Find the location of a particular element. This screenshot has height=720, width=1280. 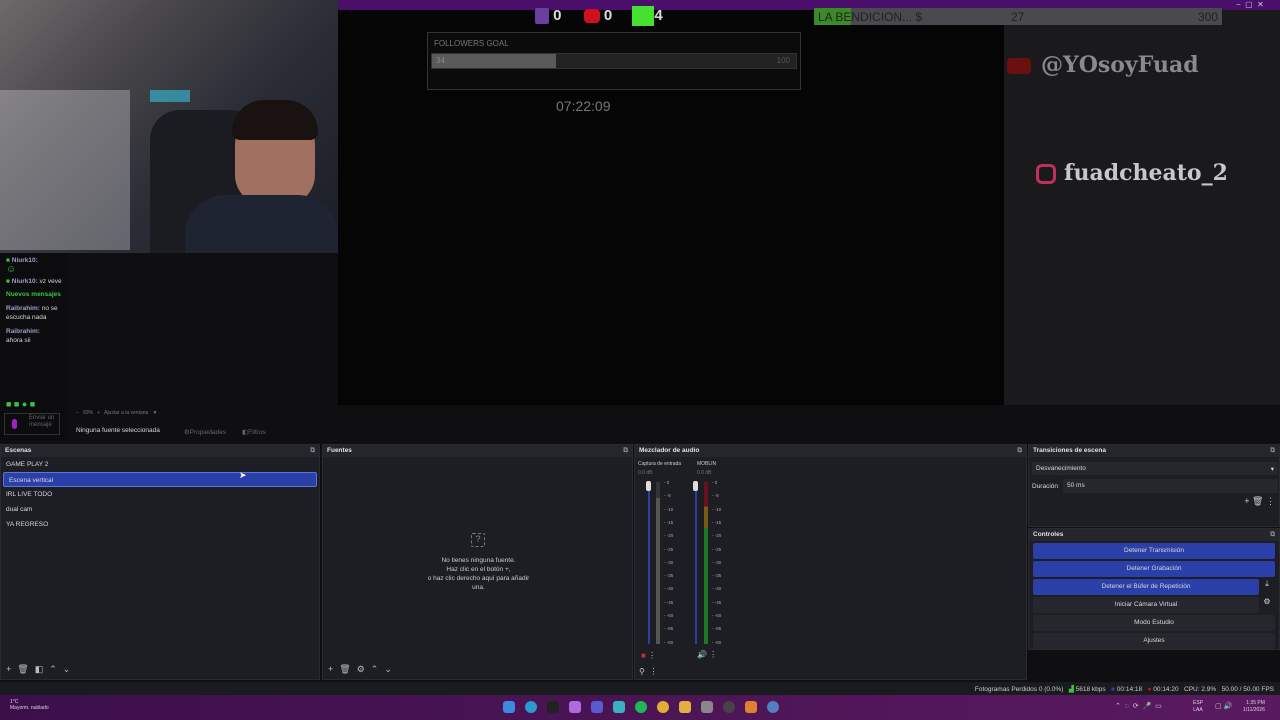

folder-icon is located at coordinates (685, 707).